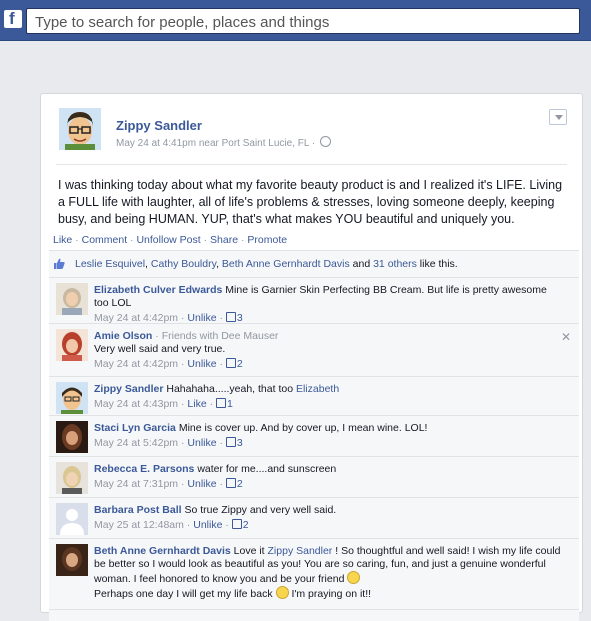  What do you see at coordinates (230, 389) in the screenshot?
I see `comment-text: Hahahaha.....yeah, that too` at bounding box center [230, 389].